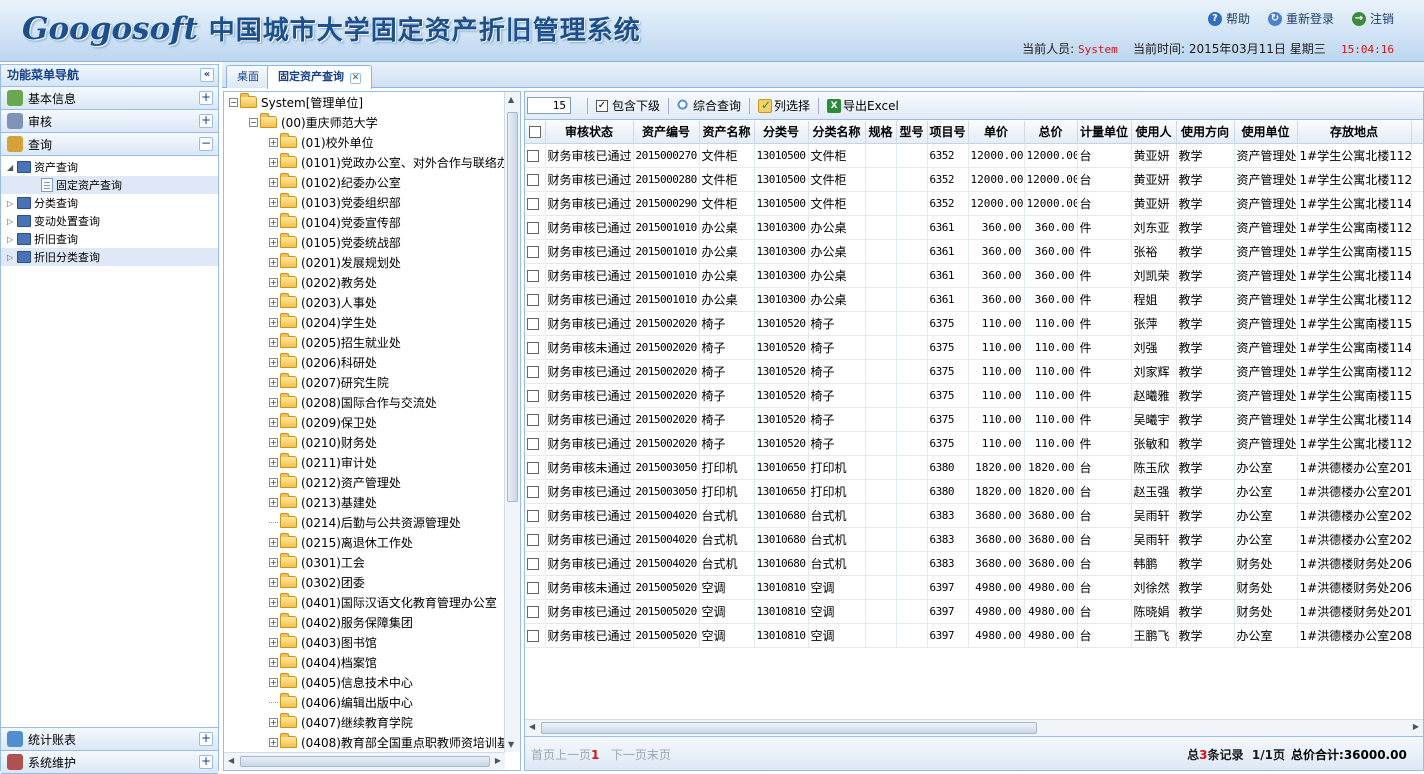 This screenshot has width=1424, height=774. What do you see at coordinates (727, 132) in the screenshot?
I see `column-header: 资产名称` at bounding box center [727, 132].